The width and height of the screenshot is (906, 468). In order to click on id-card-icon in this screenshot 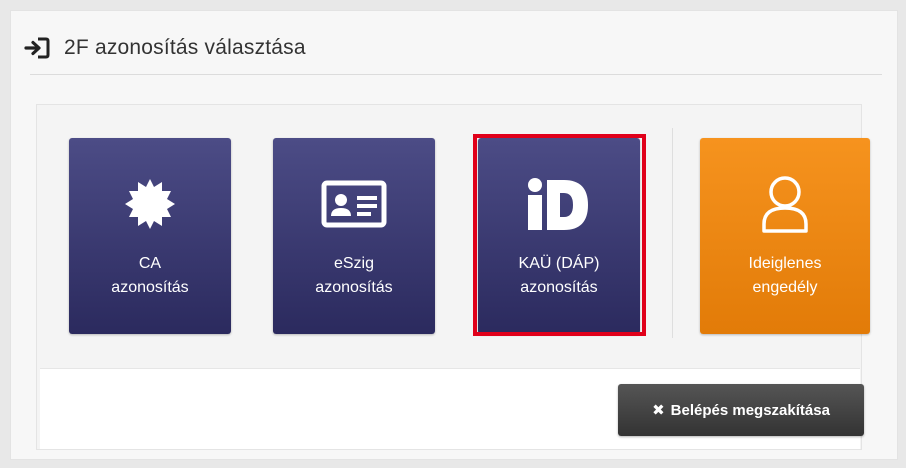, I will do `click(354, 204)`.